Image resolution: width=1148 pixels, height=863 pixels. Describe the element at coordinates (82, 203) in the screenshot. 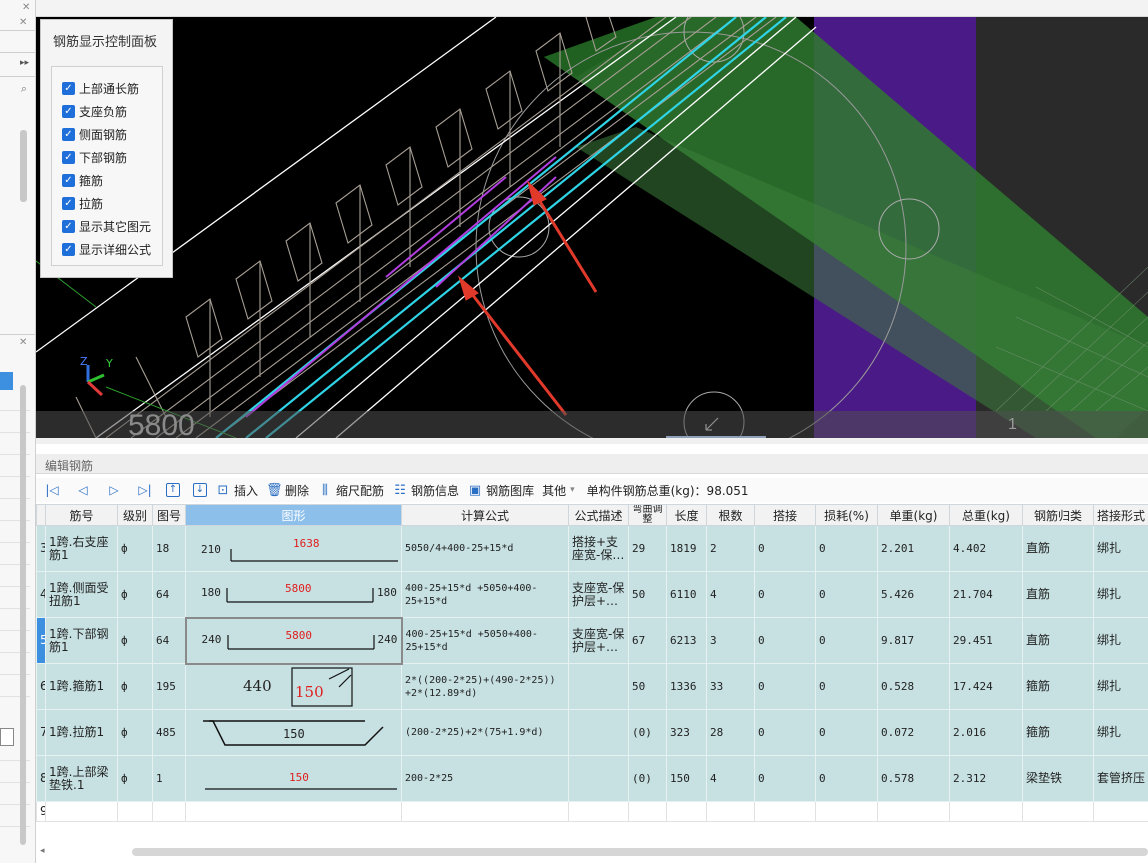

I see `option-tie-bar: ✓ 拉筋` at that location.